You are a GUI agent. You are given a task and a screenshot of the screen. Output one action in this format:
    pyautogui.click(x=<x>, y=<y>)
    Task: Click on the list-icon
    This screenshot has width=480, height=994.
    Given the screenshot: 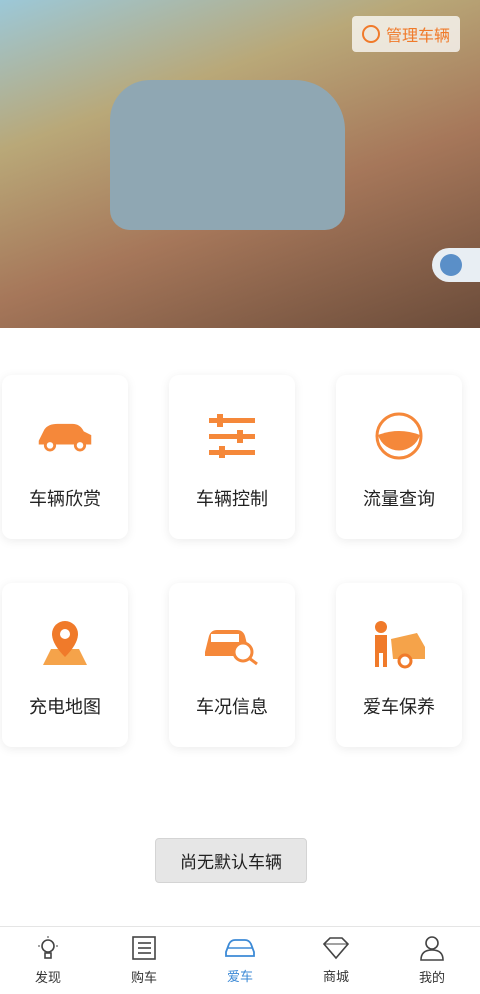 What is the action you would take?
    pyautogui.click(x=144, y=948)
    